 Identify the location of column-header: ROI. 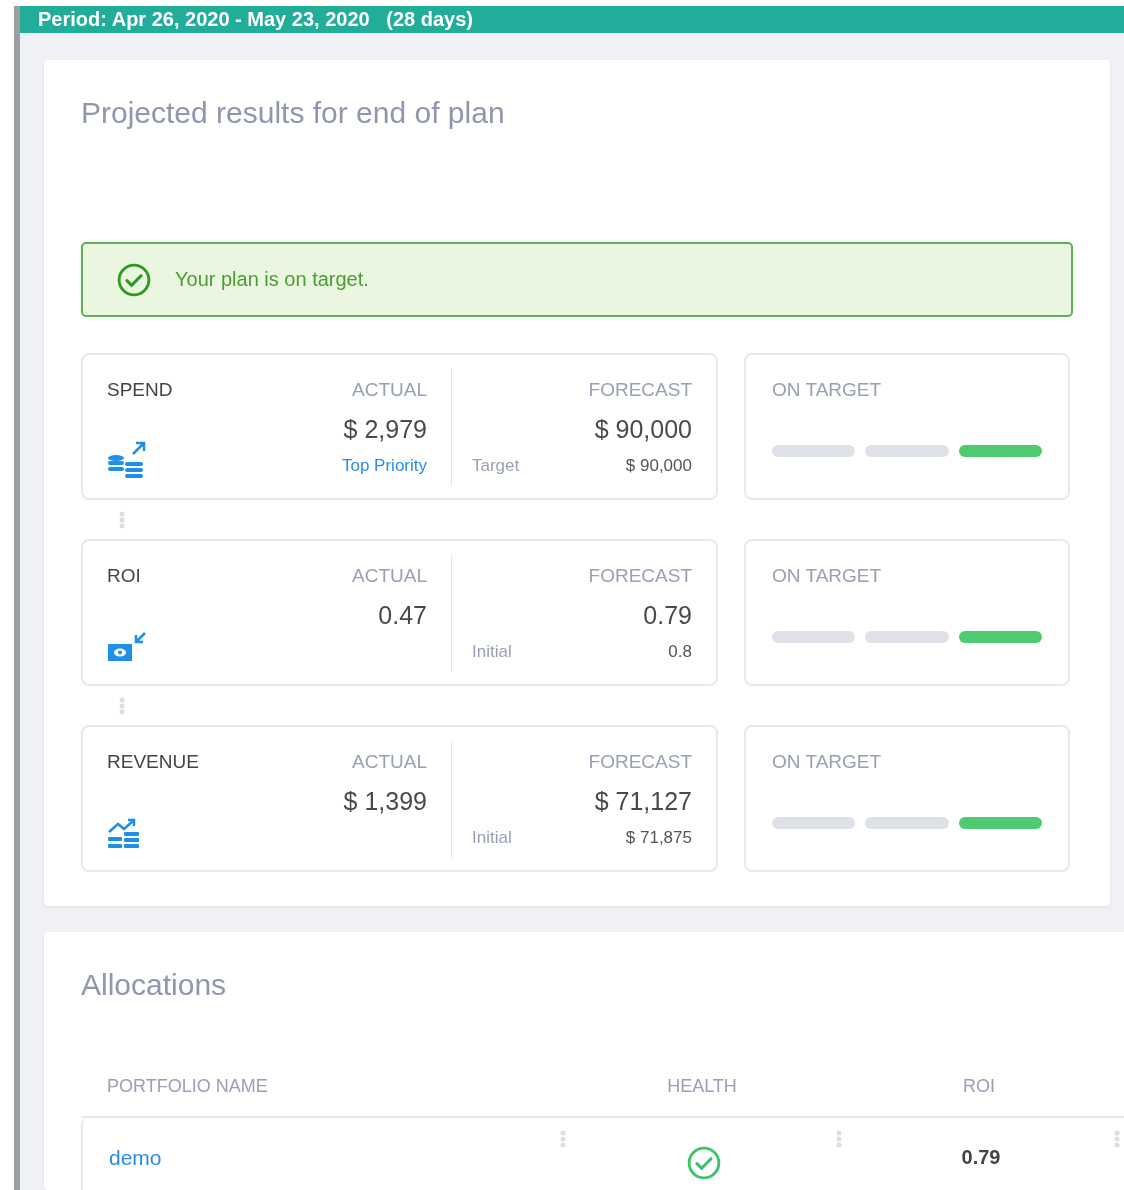
(979, 1087).